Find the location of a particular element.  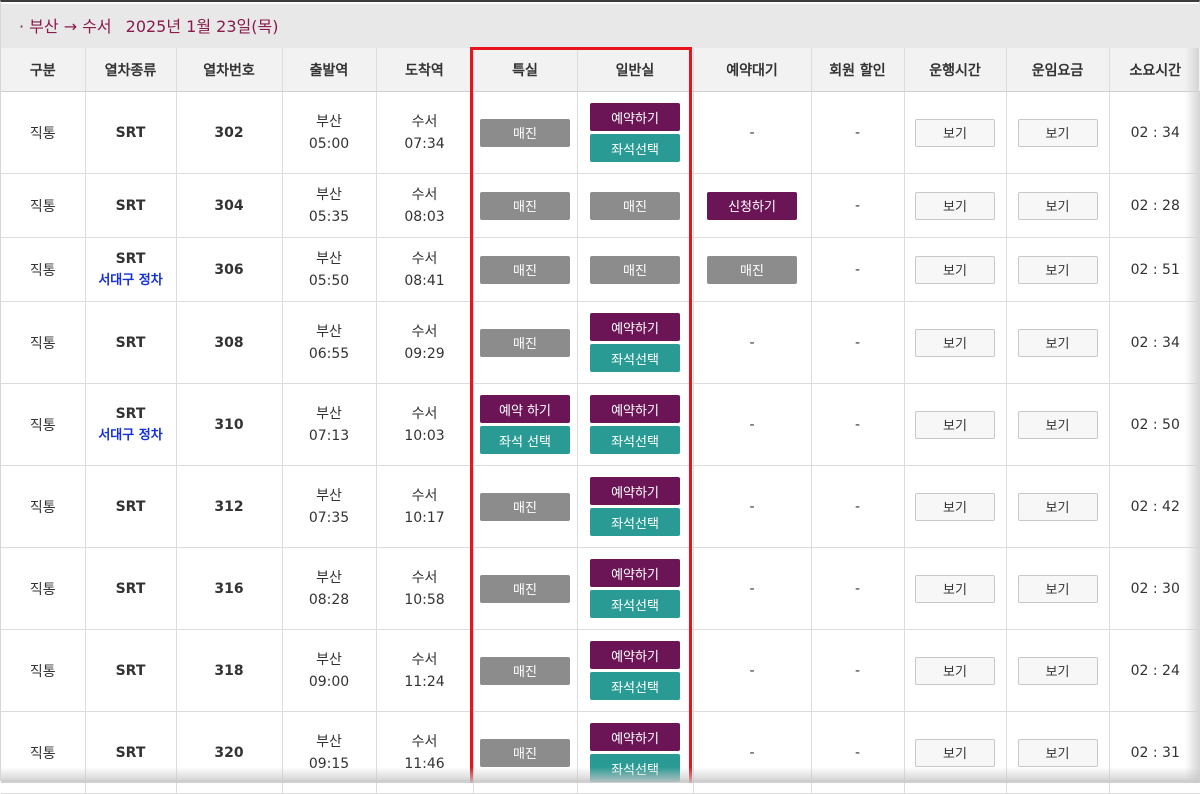

departure-time: 09:00 is located at coordinates (329, 681).